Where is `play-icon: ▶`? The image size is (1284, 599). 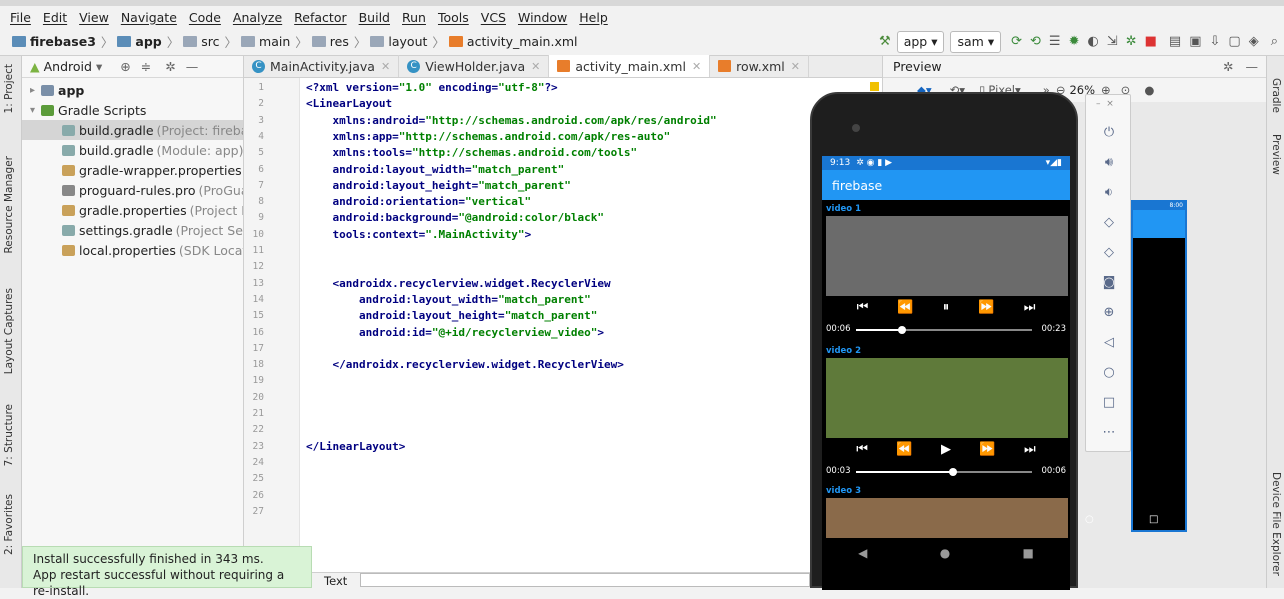
play-icon: ▶ is located at coordinates (946, 449).